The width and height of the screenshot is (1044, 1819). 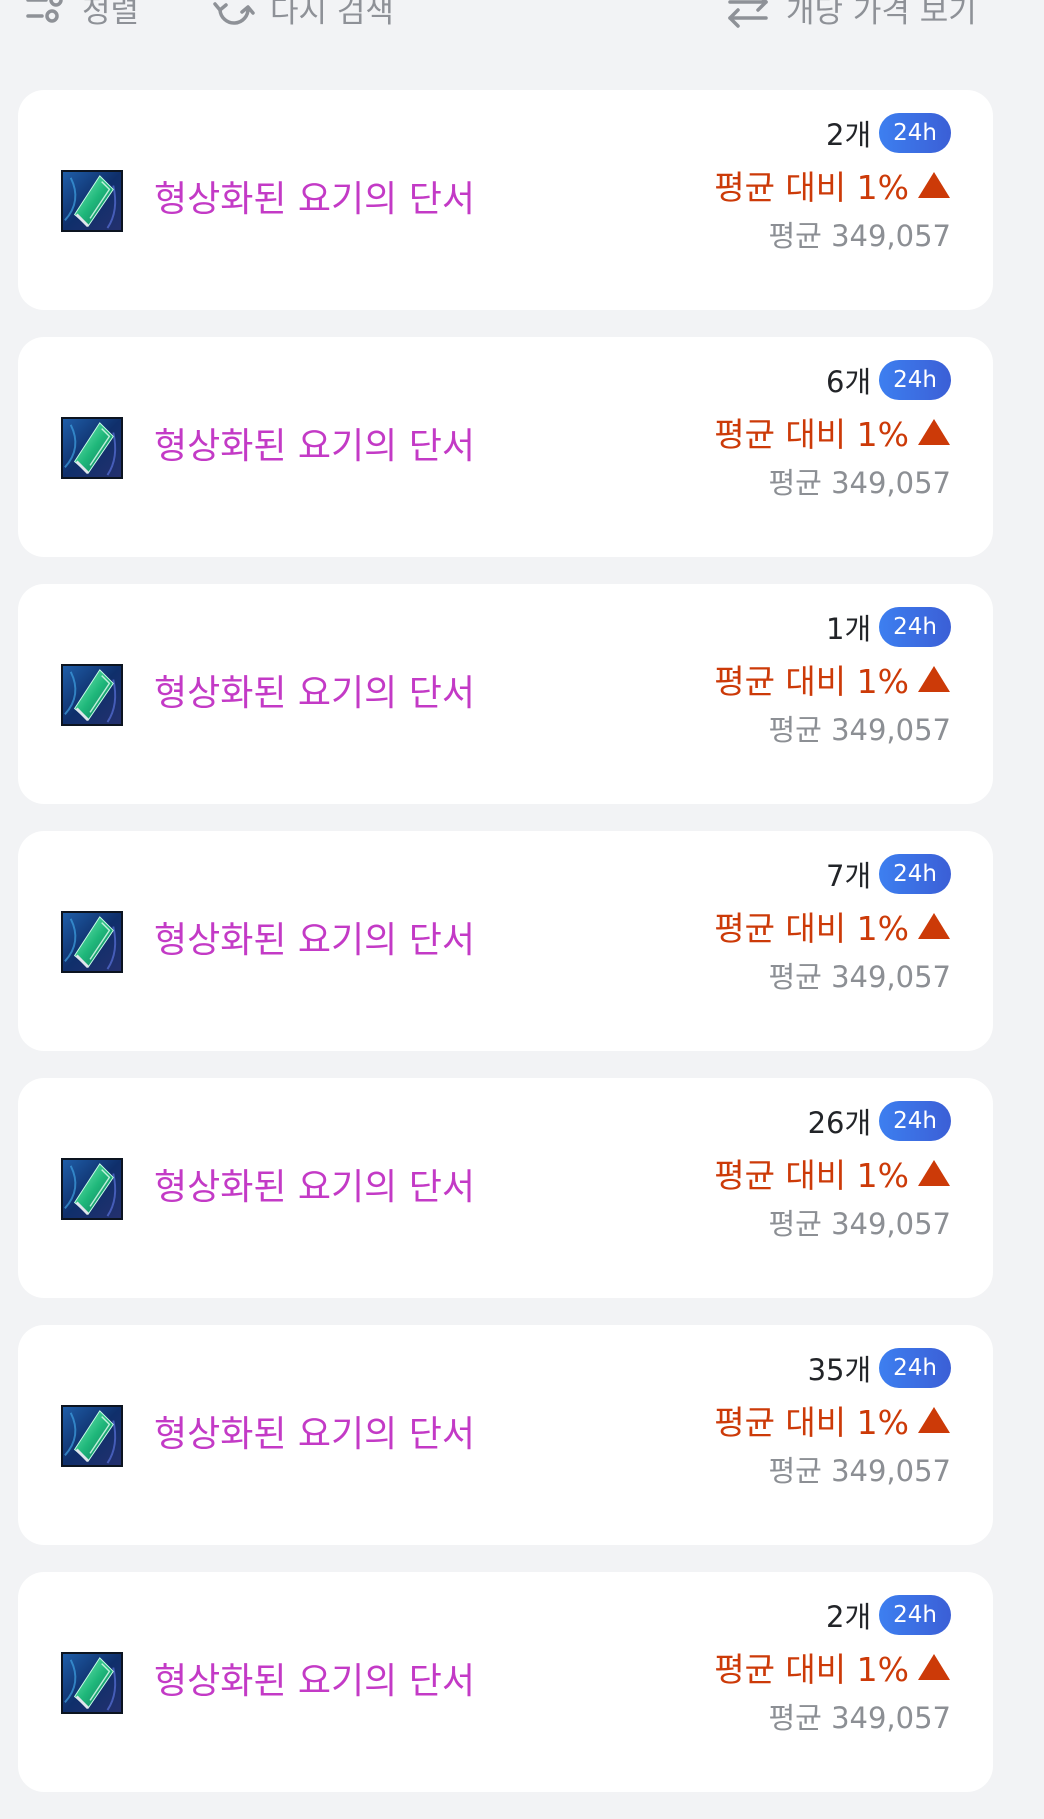 What do you see at coordinates (839, 1370) in the screenshot?
I see `item-count: 35개` at bounding box center [839, 1370].